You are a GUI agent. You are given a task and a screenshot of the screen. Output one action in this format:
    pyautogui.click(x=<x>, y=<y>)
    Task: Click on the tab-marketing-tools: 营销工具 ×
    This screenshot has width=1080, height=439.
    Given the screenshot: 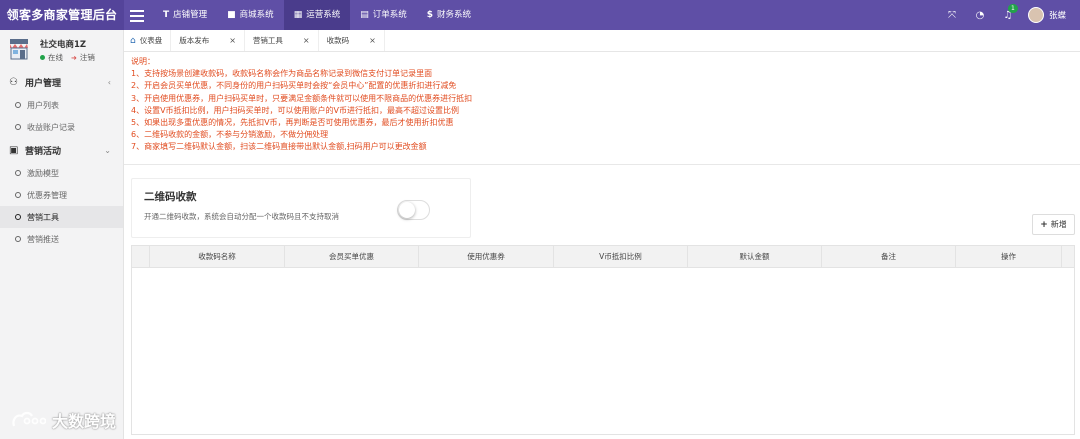 What is the action you would take?
    pyautogui.click(x=282, y=40)
    